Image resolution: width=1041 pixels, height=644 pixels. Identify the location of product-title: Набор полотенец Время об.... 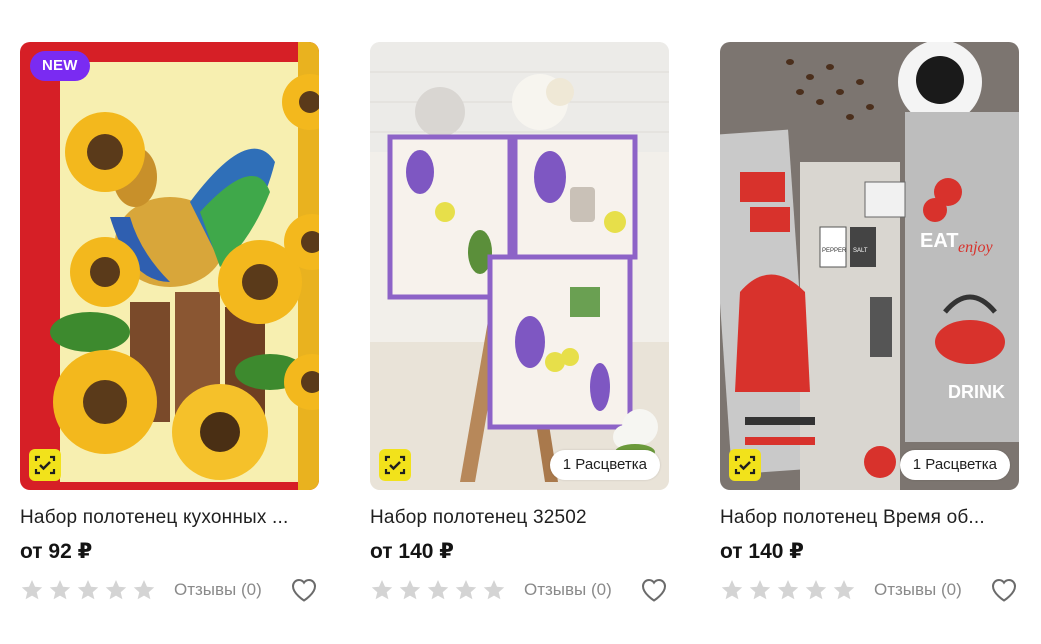
(869, 518).